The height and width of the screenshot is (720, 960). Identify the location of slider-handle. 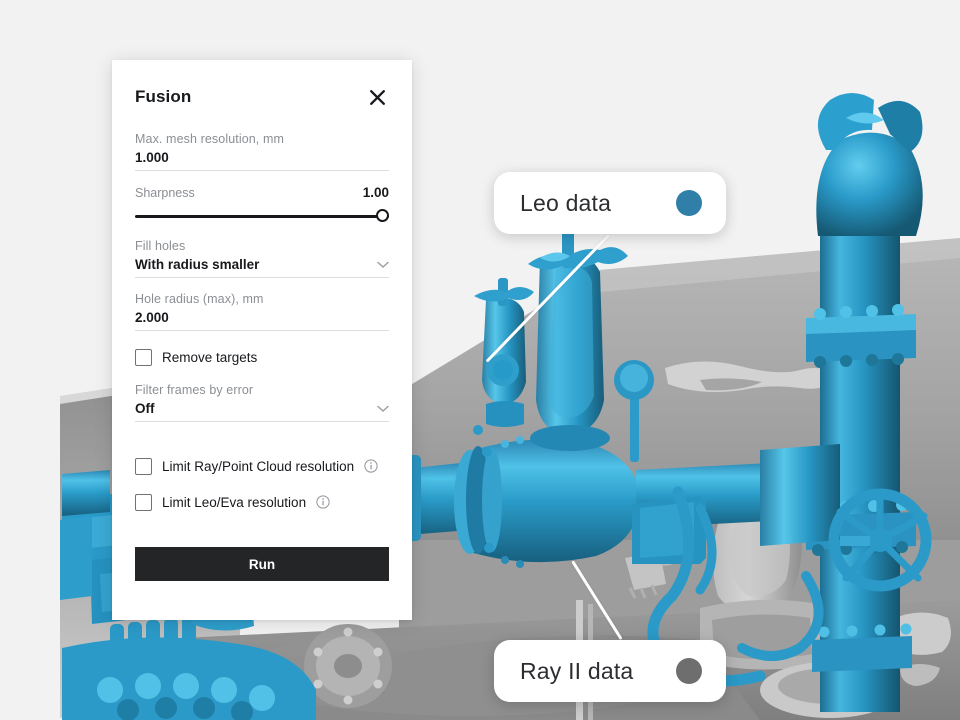
(382, 215).